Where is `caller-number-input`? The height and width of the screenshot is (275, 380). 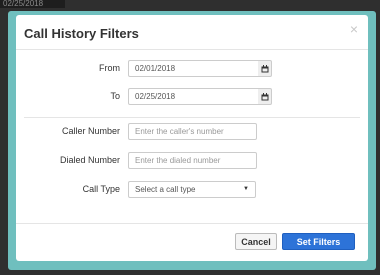 caller-number-input is located at coordinates (192, 131).